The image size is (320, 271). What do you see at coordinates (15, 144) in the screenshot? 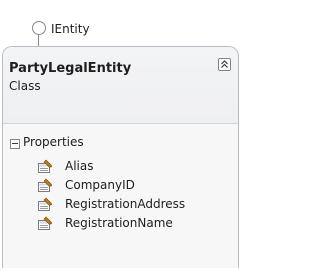
I see `collapse-minus-icon` at bounding box center [15, 144].